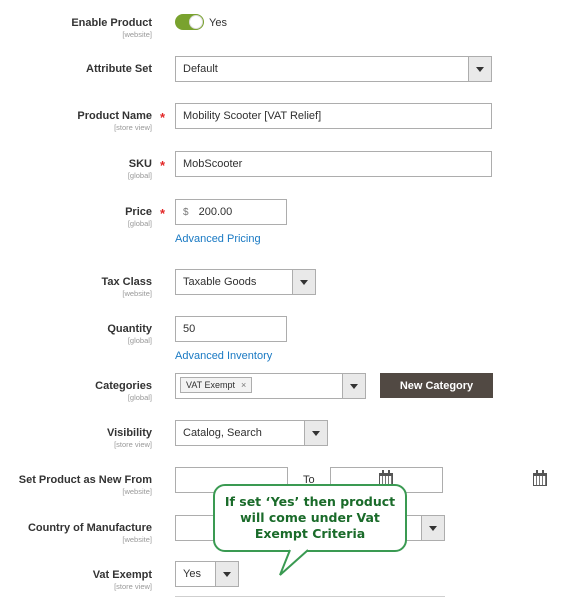 This screenshot has width=580, height=601. Describe the element at coordinates (139, 340) in the screenshot. I see `quantity-scope: [global]` at that location.